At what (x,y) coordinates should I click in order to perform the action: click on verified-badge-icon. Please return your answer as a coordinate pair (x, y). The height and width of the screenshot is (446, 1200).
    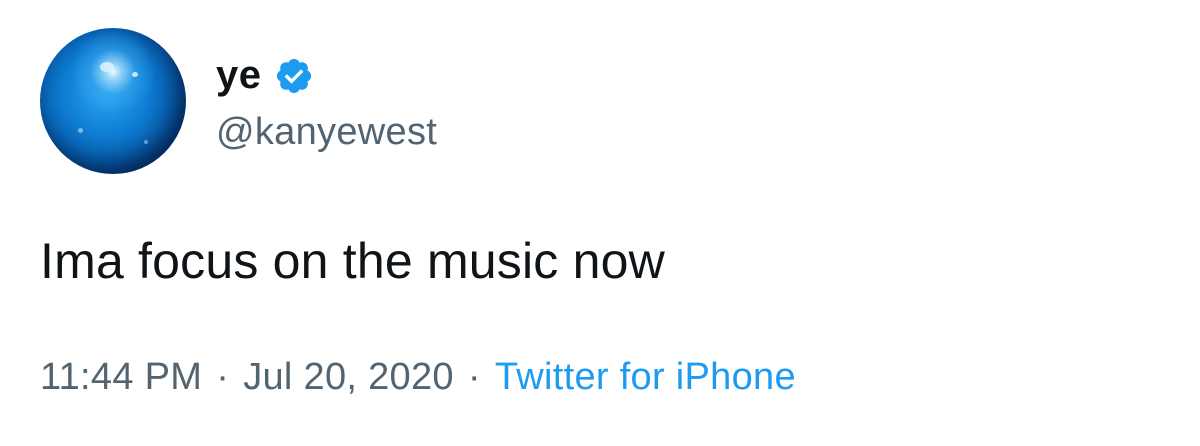
    Looking at the image, I should click on (294, 76).